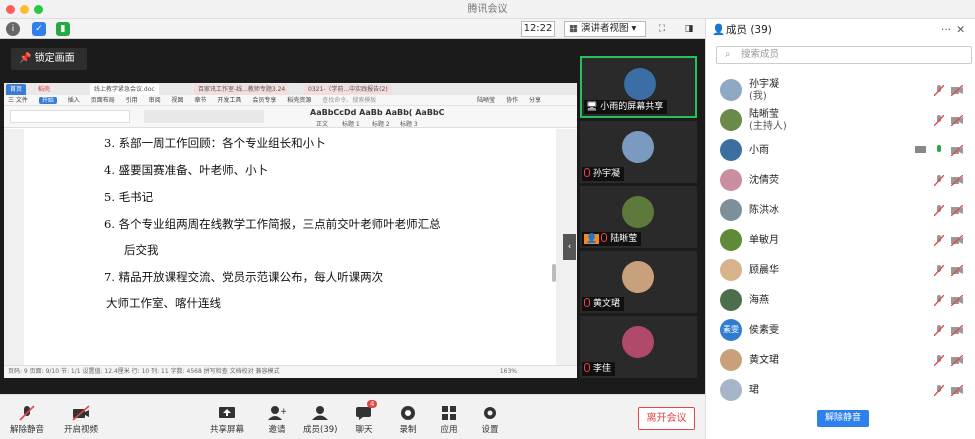 Image resolution: width=975 pixels, height=439 pixels. What do you see at coordinates (381, 123) in the screenshot?
I see `style-h2: 标题 2` at bounding box center [381, 123].